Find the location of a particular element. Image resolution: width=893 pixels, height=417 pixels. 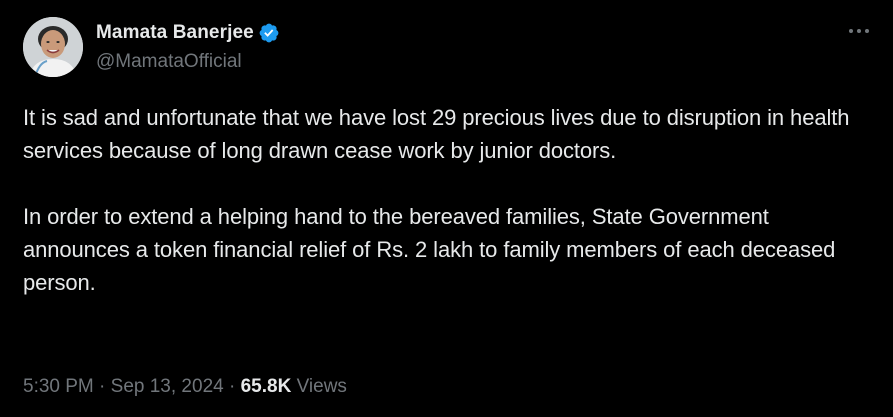

author-name-row: Mamata Banerjee is located at coordinates (188, 33).